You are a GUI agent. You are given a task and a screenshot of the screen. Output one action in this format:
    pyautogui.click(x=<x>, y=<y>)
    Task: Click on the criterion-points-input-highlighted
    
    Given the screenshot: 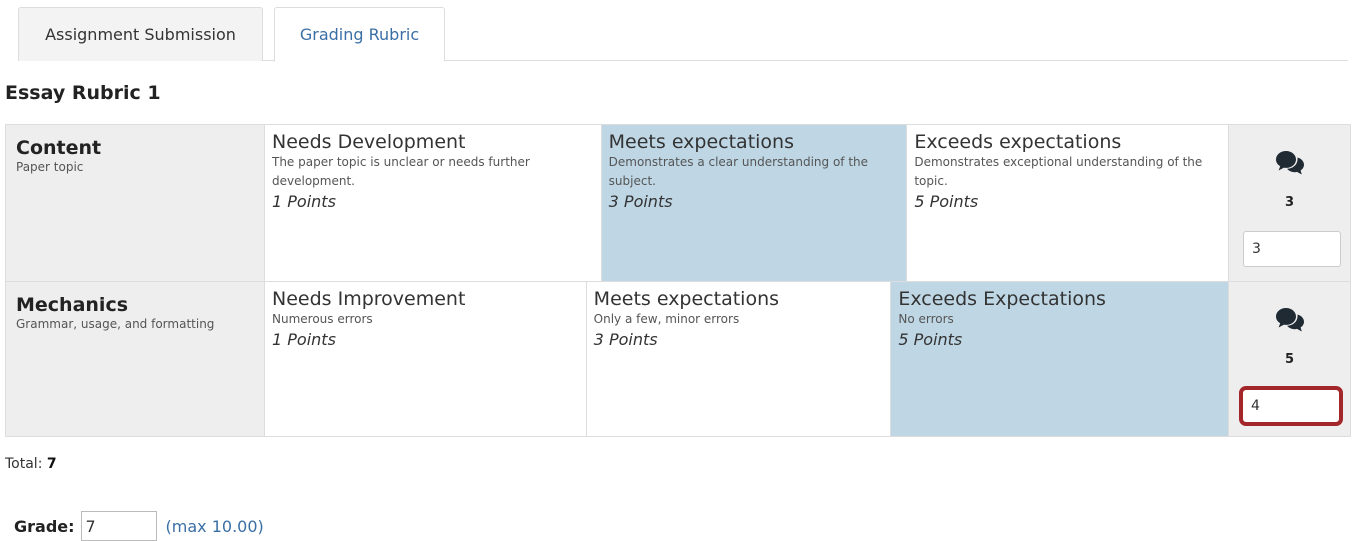 What is the action you would take?
    pyautogui.click(x=1291, y=406)
    